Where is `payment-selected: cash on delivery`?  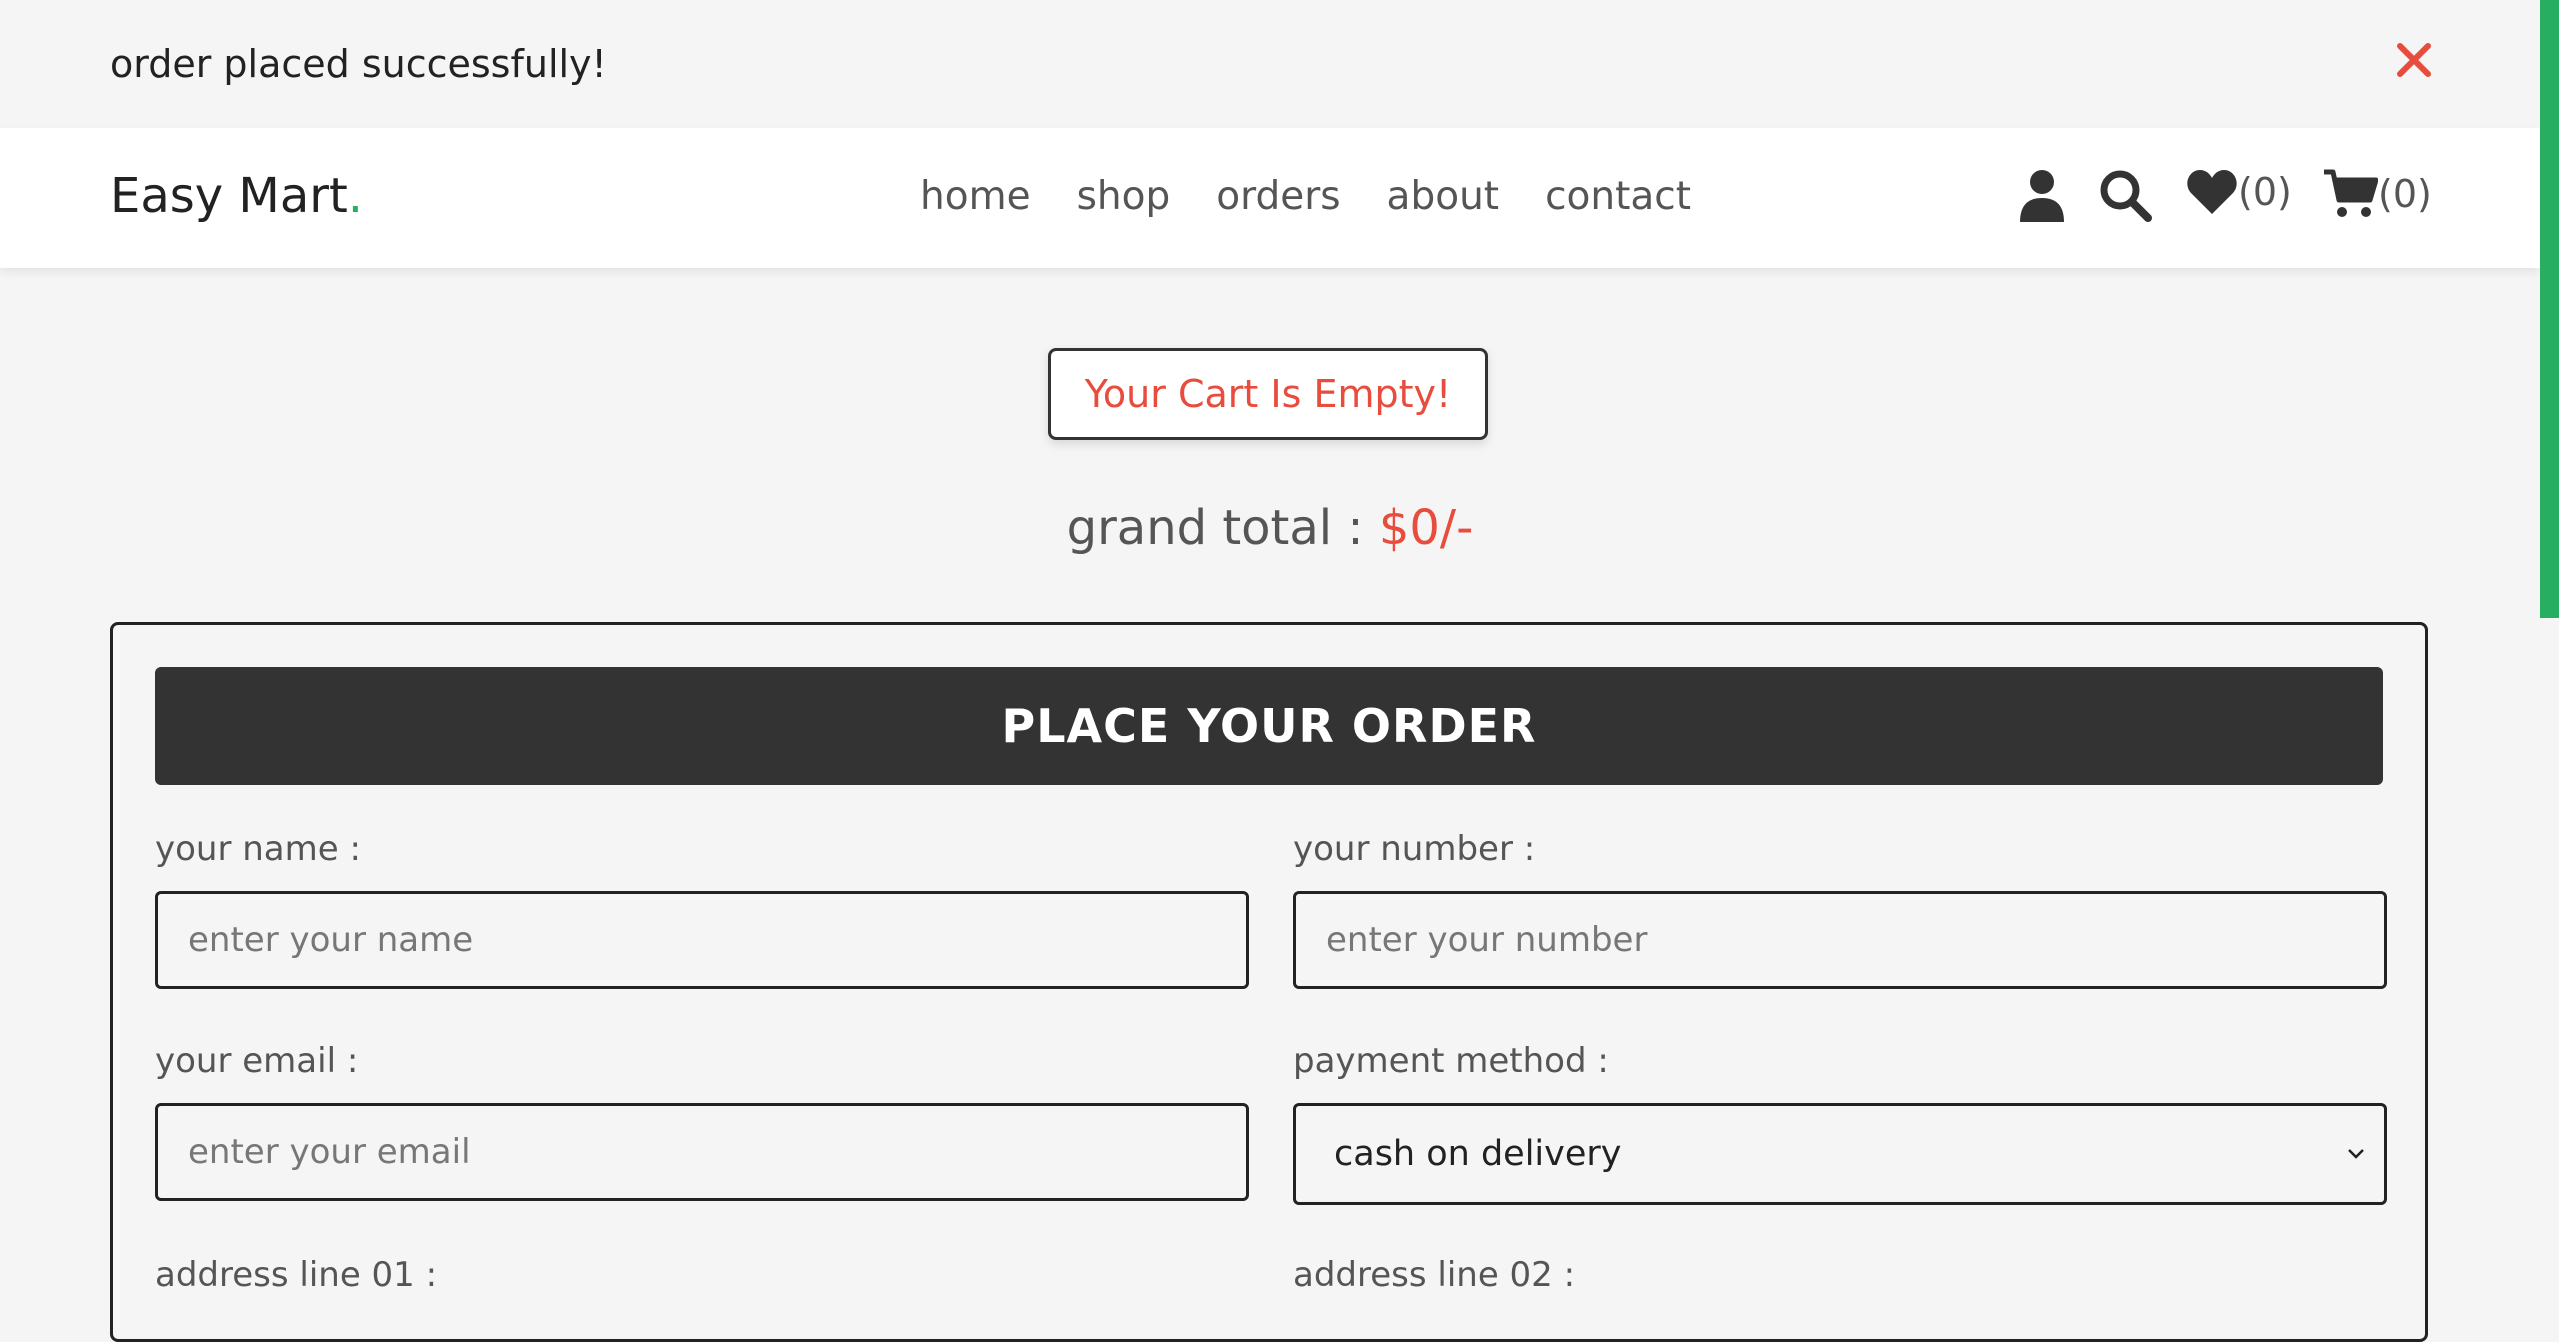 payment-selected: cash on delivery is located at coordinates (1478, 1154).